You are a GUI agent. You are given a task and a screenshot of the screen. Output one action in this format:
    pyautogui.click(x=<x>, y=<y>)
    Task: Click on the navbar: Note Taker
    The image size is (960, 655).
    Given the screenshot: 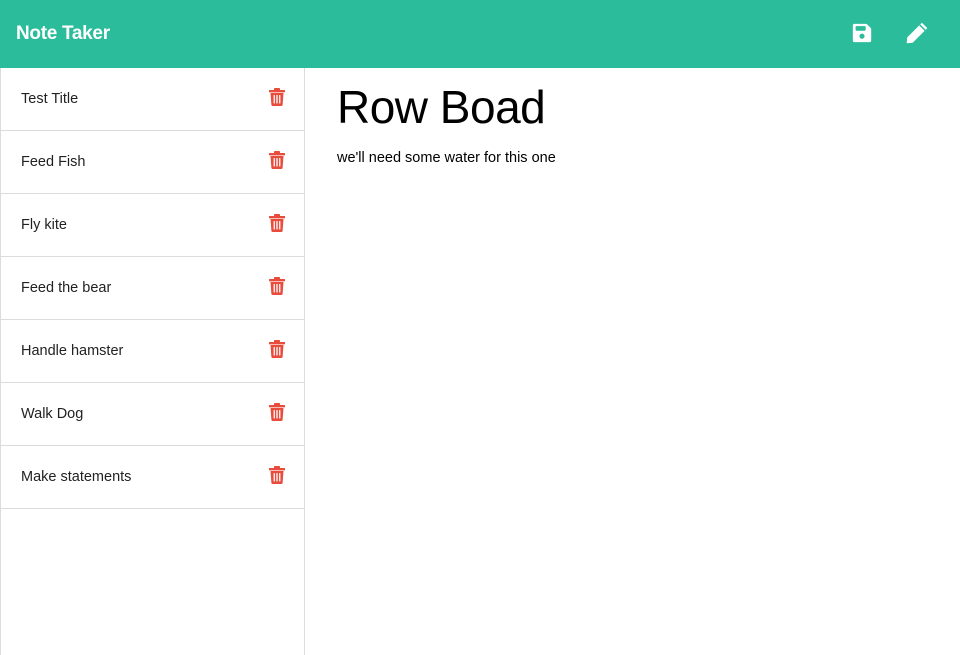 What is the action you would take?
    pyautogui.click(x=480, y=34)
    